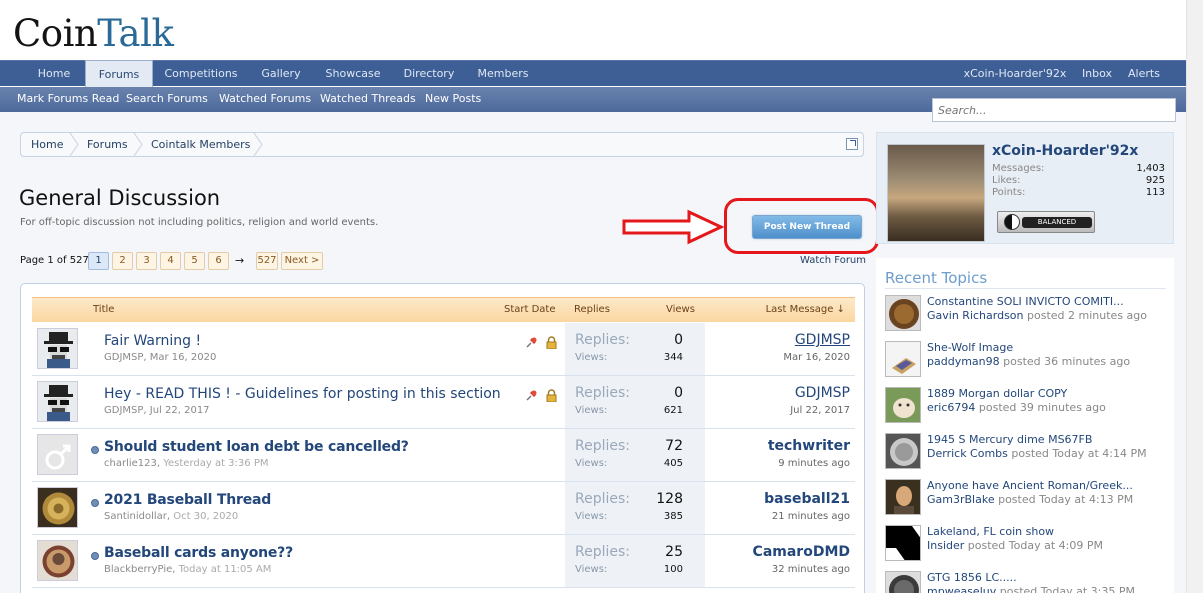 The height and width of the screenshot is (593, 1203). Describe the element at coordinates (833, 260) in the screenshot. I see `watch-forum-link: Watch Forum` at that location.